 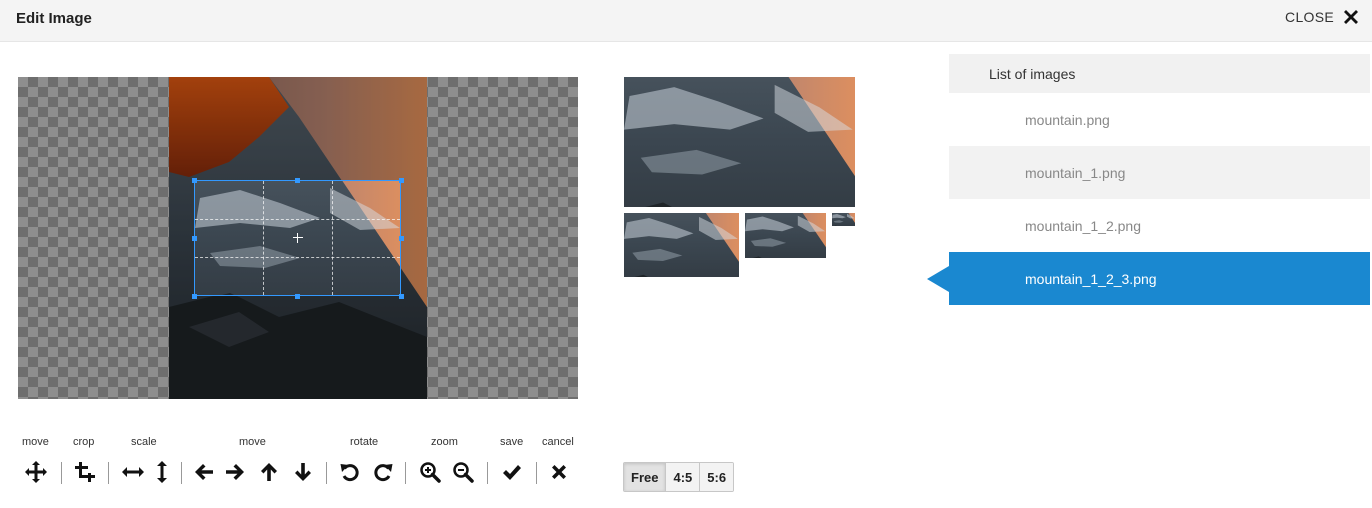 What do you see at coordinates (401, 296) in the screenshot?
I see `crop-handle-se` at bounding box center [401, 296].